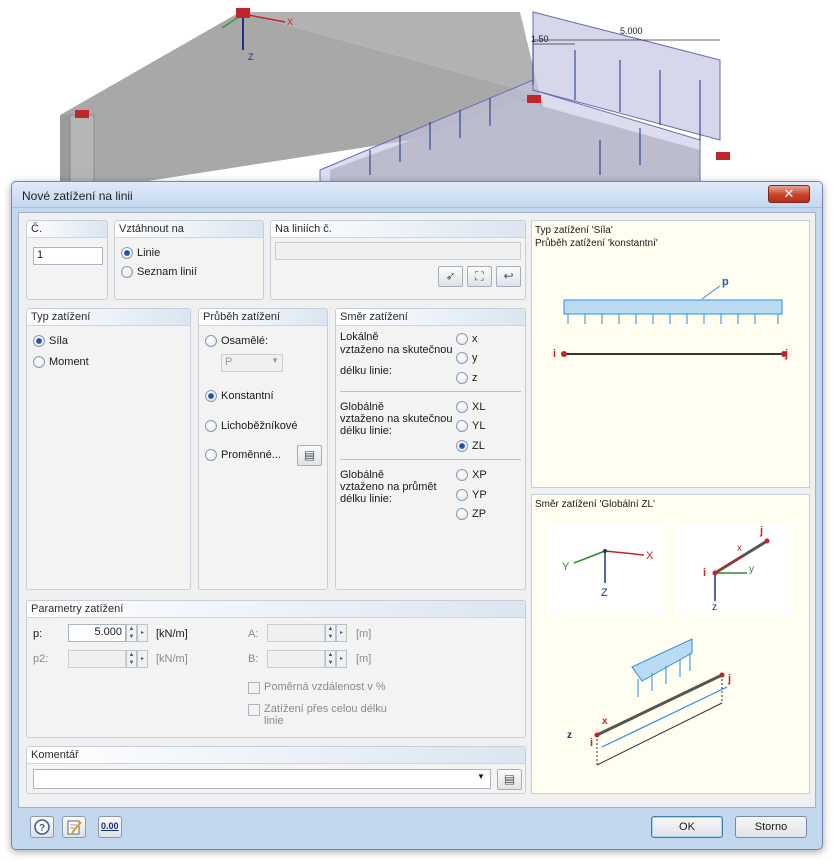  I want to click on p-input: 5.000, so click(97, 633).